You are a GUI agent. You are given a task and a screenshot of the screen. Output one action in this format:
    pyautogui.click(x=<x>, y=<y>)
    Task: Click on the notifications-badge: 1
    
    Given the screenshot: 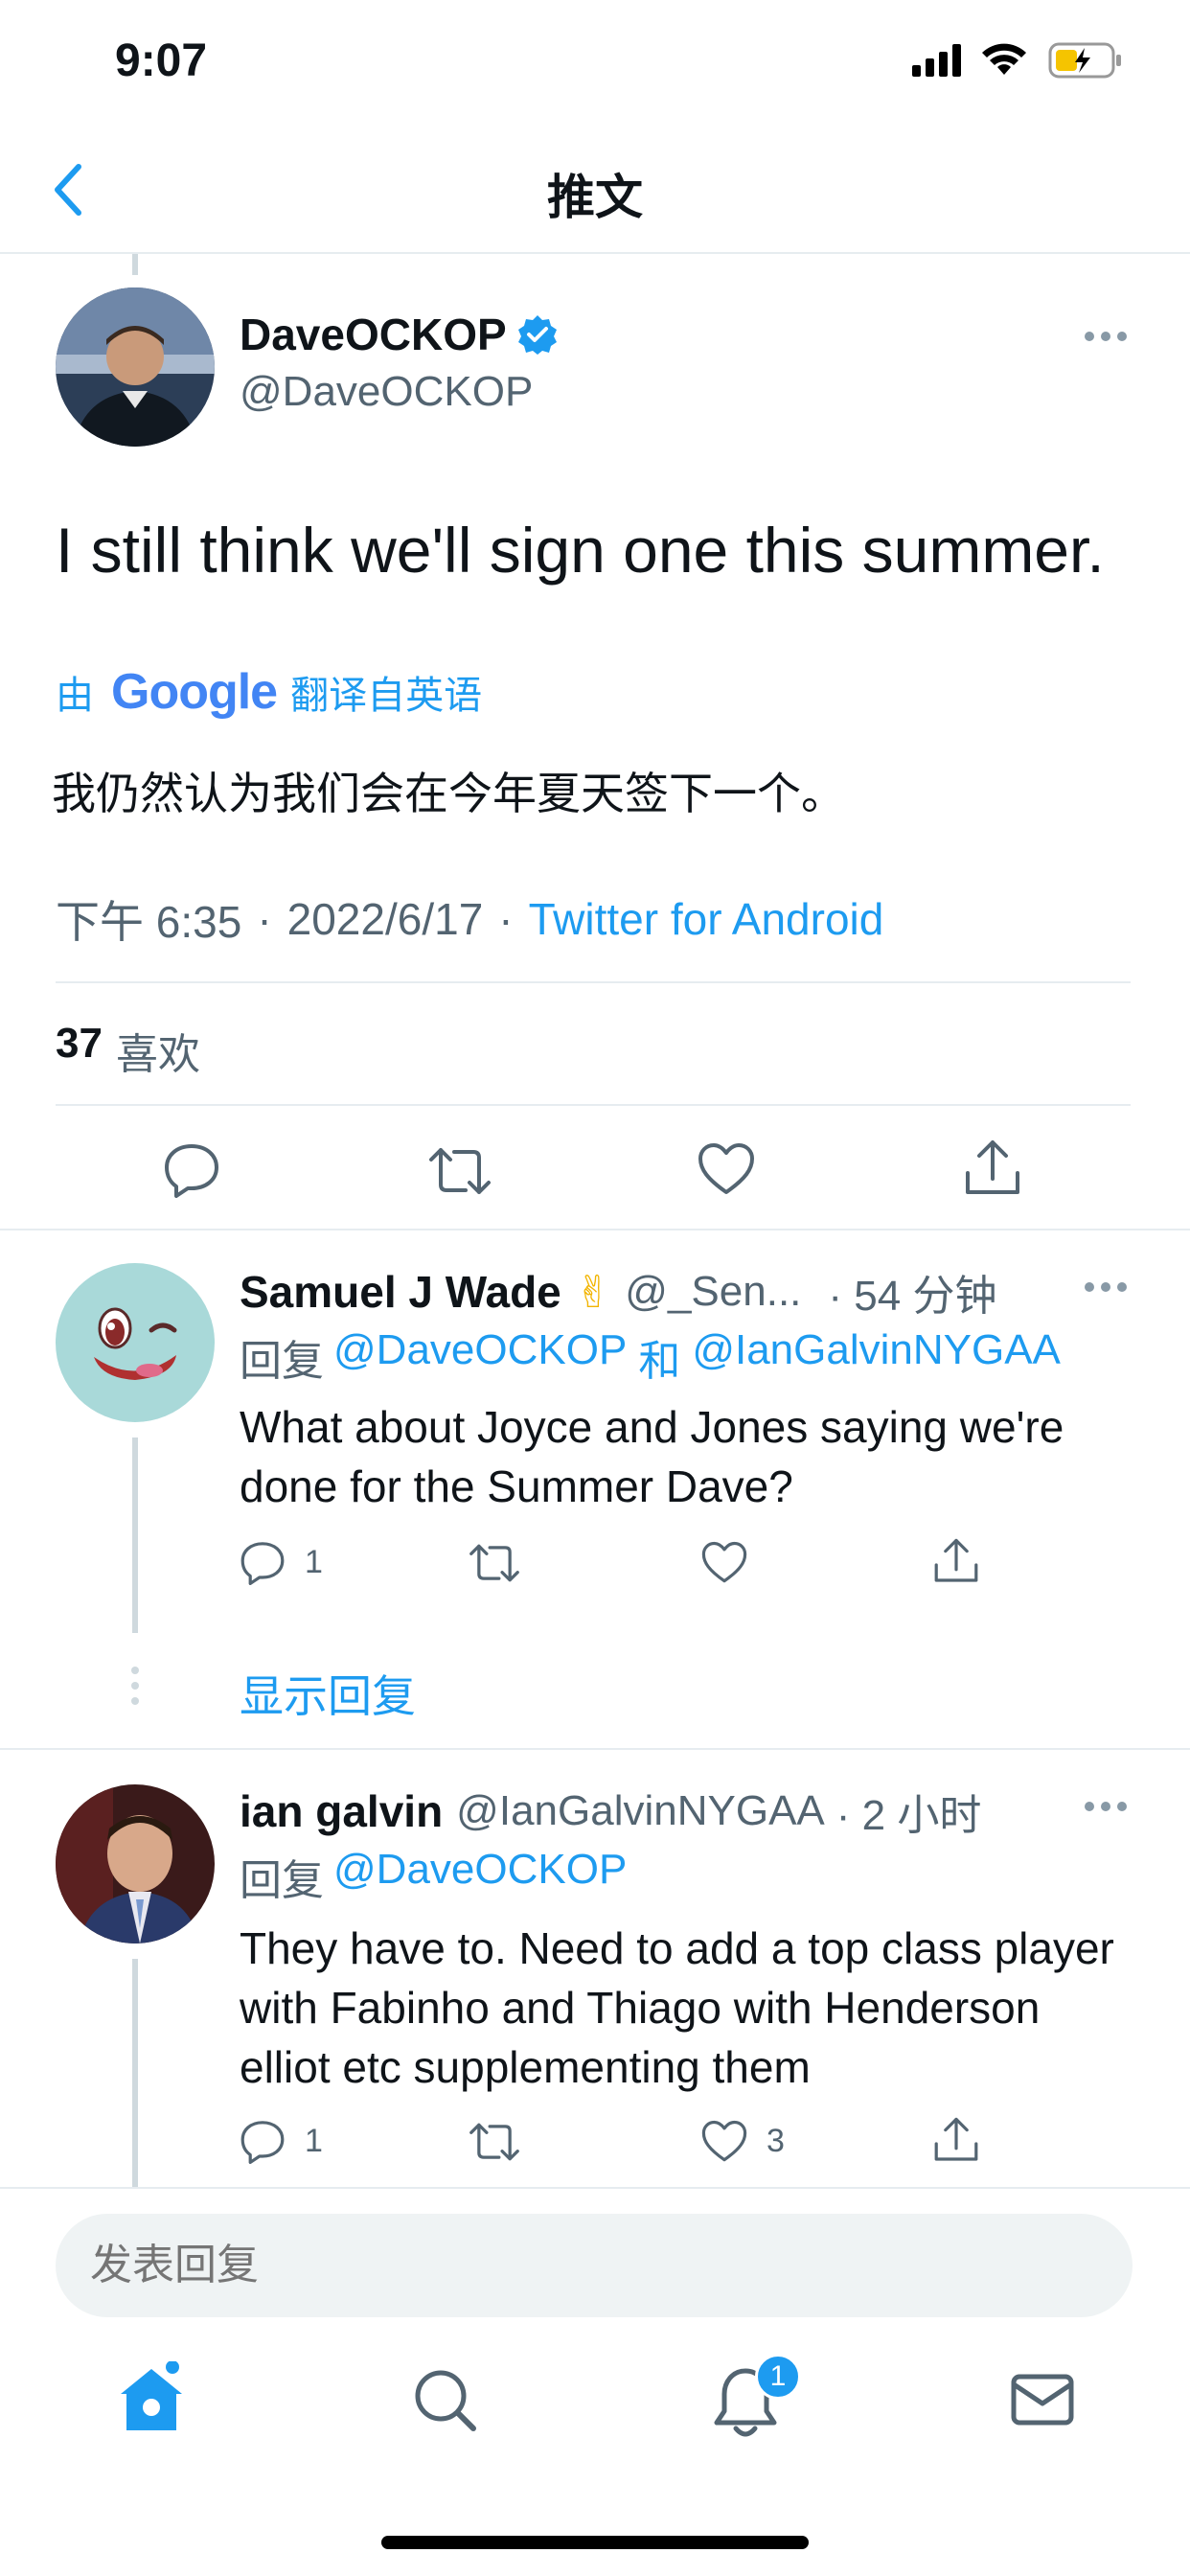 What is the action you would take?
    pyautogui.click(x=778, y=2377)
    